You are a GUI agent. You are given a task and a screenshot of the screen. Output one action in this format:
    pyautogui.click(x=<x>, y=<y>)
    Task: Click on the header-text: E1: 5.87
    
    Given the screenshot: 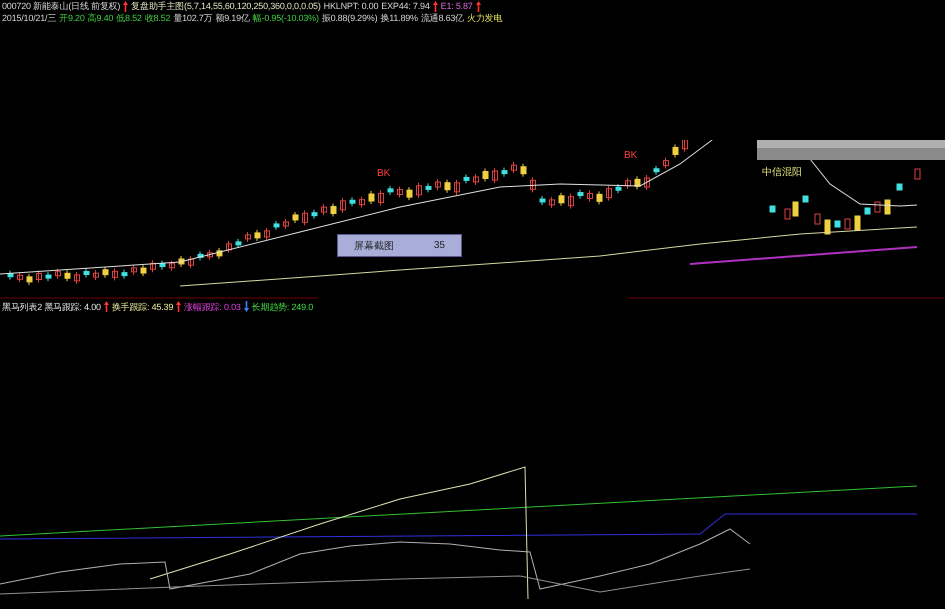 What is the action you would take?
    pyautogui.click(x=456, y=6)
    